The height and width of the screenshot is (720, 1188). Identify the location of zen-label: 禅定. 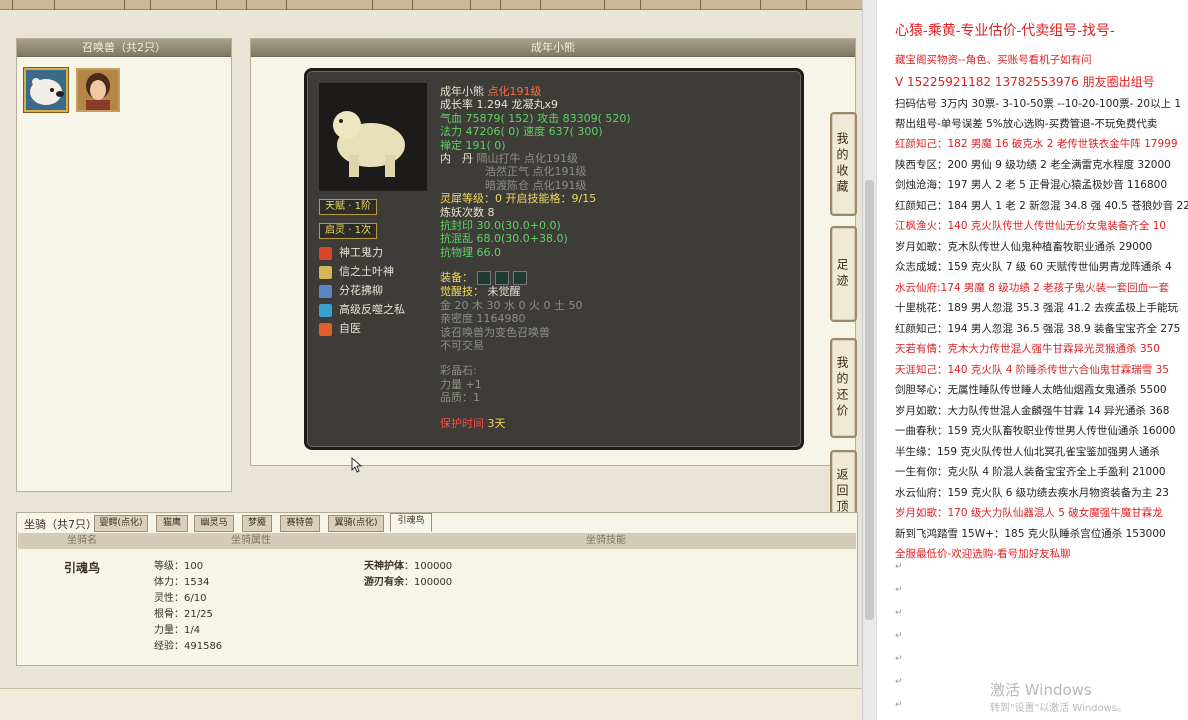
(451, 145).